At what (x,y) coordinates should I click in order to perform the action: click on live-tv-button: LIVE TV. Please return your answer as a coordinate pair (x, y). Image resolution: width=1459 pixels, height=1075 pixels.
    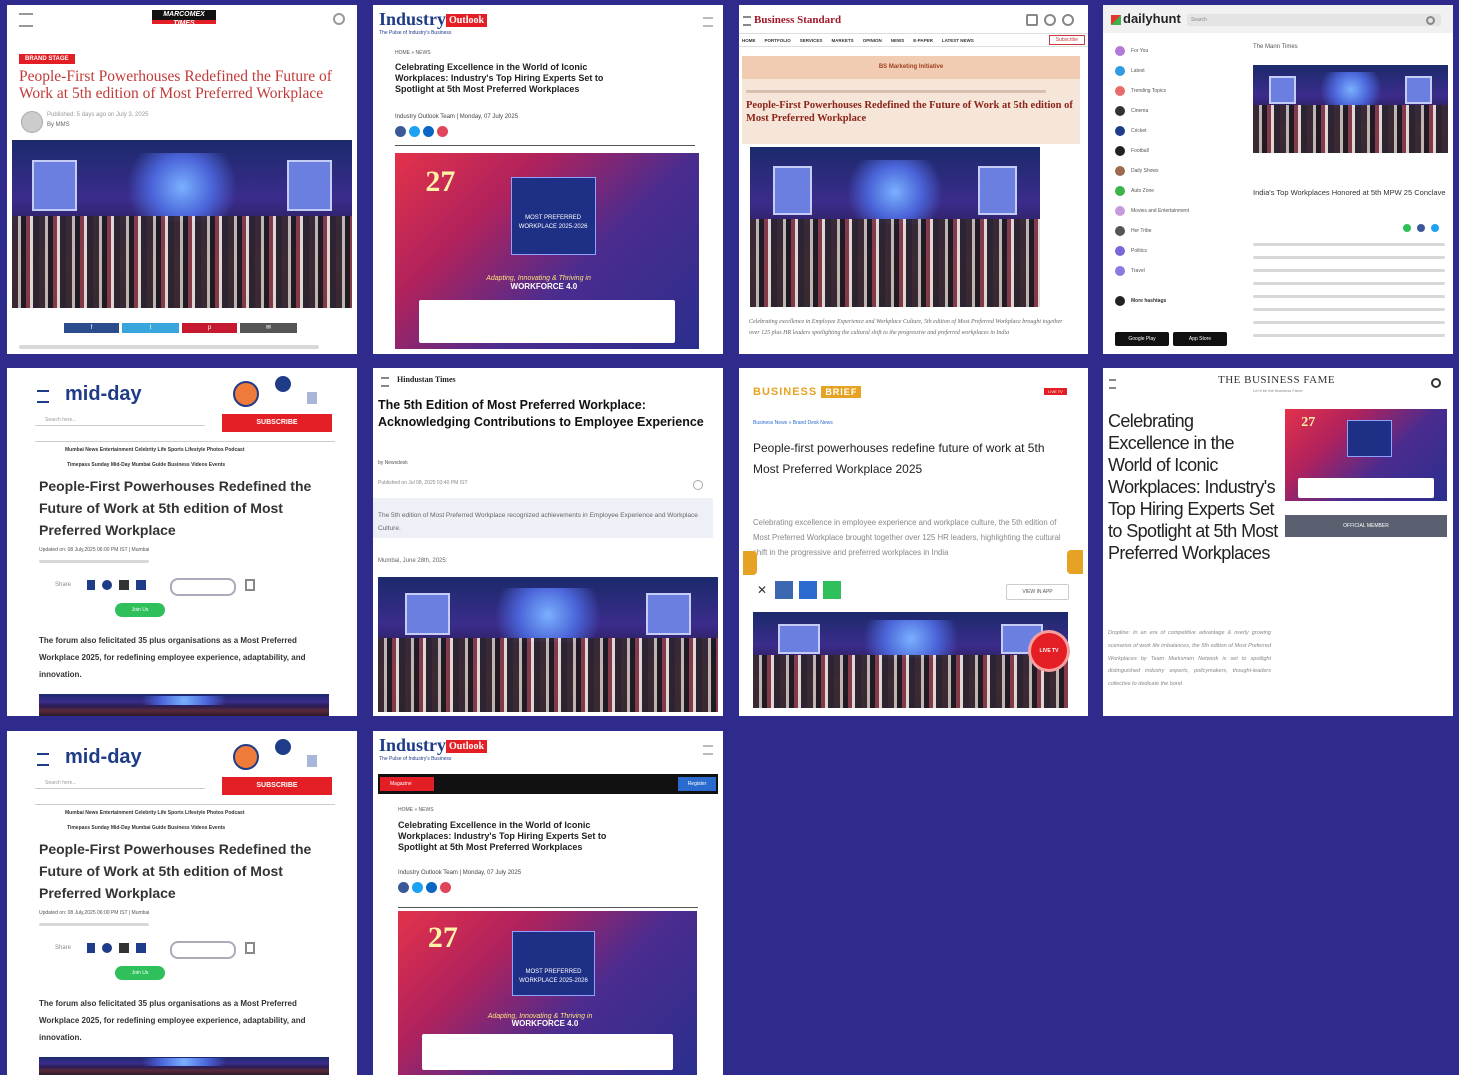
    Looking at the image, I should click on (1055, 391).